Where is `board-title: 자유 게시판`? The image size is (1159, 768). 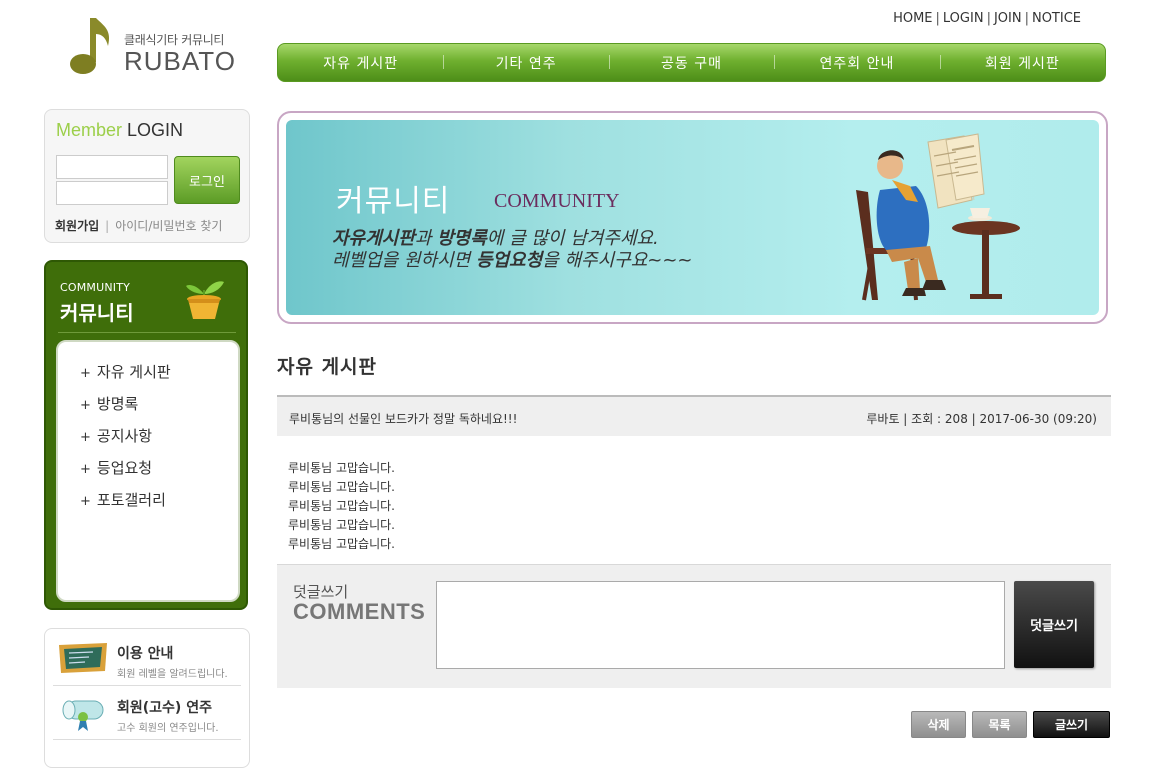
board-title: 자유 게시판 is located at coordinates (327, 367).